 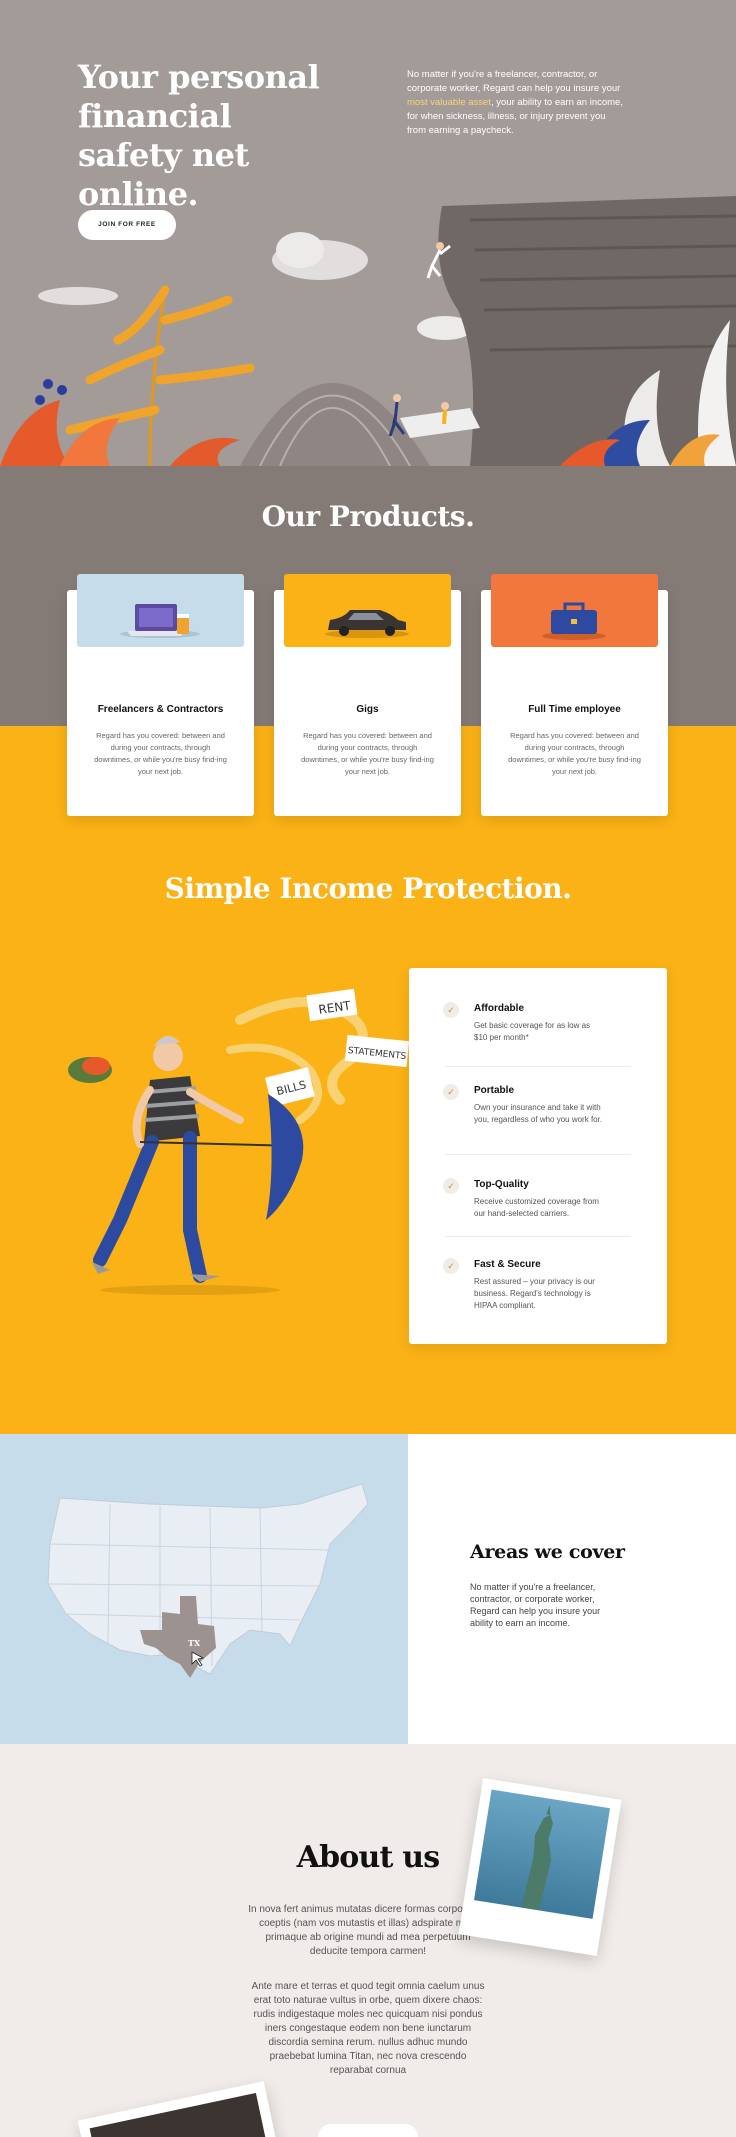 I want to click on us-map: TX, so click(x=204, y=1589).